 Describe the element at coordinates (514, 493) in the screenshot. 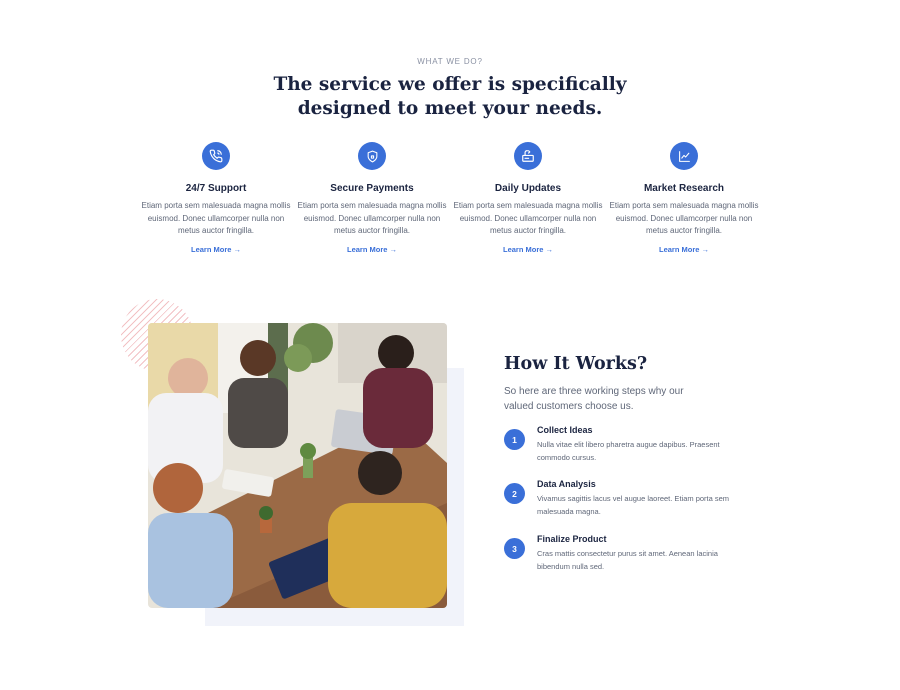

I see `step-number-badge: 2` at that location.